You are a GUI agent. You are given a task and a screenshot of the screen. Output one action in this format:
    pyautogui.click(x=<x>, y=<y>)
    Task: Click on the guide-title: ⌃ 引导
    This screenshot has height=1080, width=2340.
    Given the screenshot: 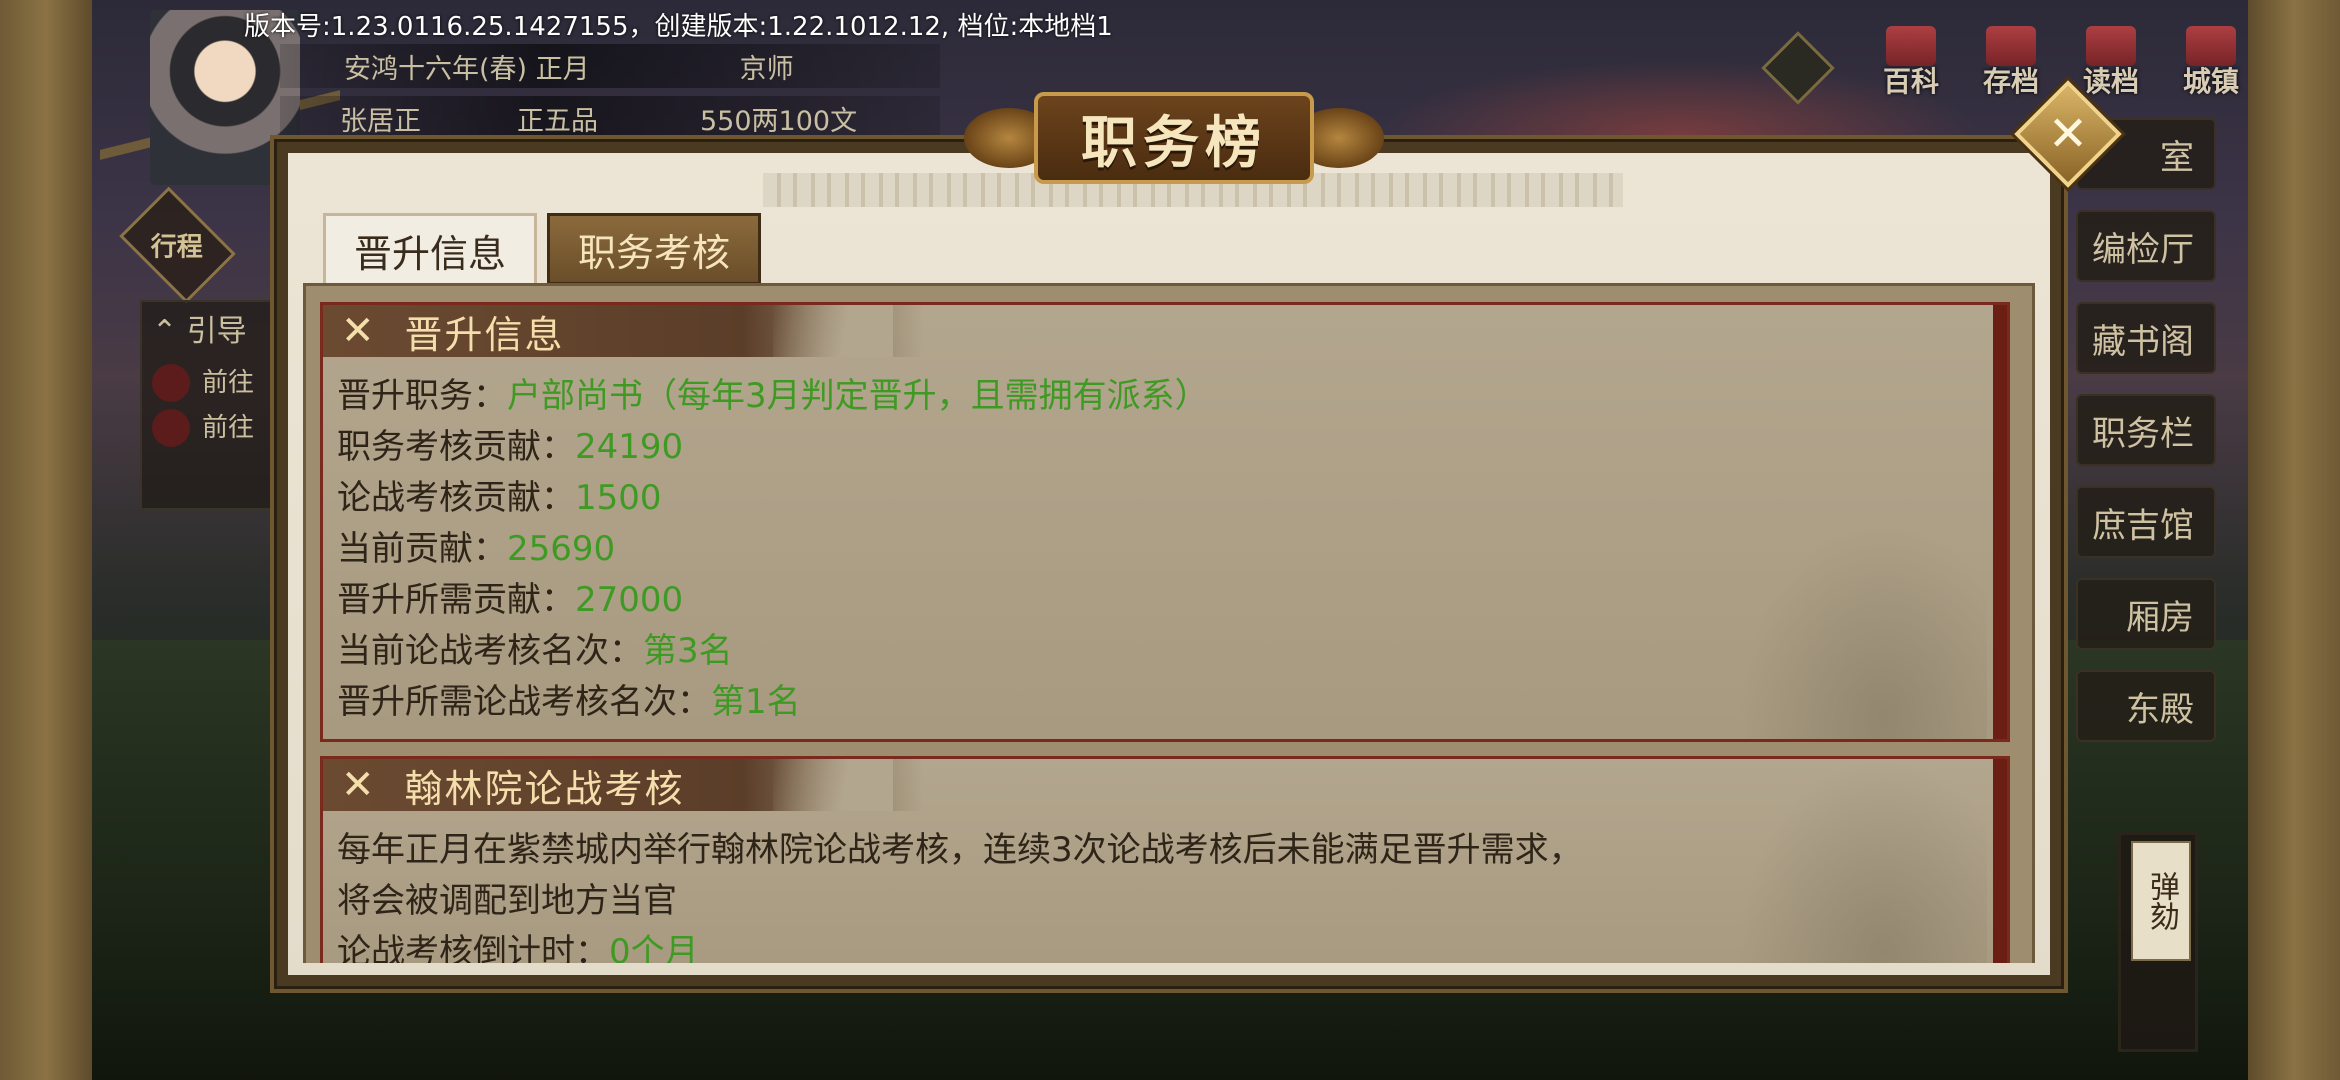 What is the action you would take?
    pyautogui.click(x=199, y=331)
    